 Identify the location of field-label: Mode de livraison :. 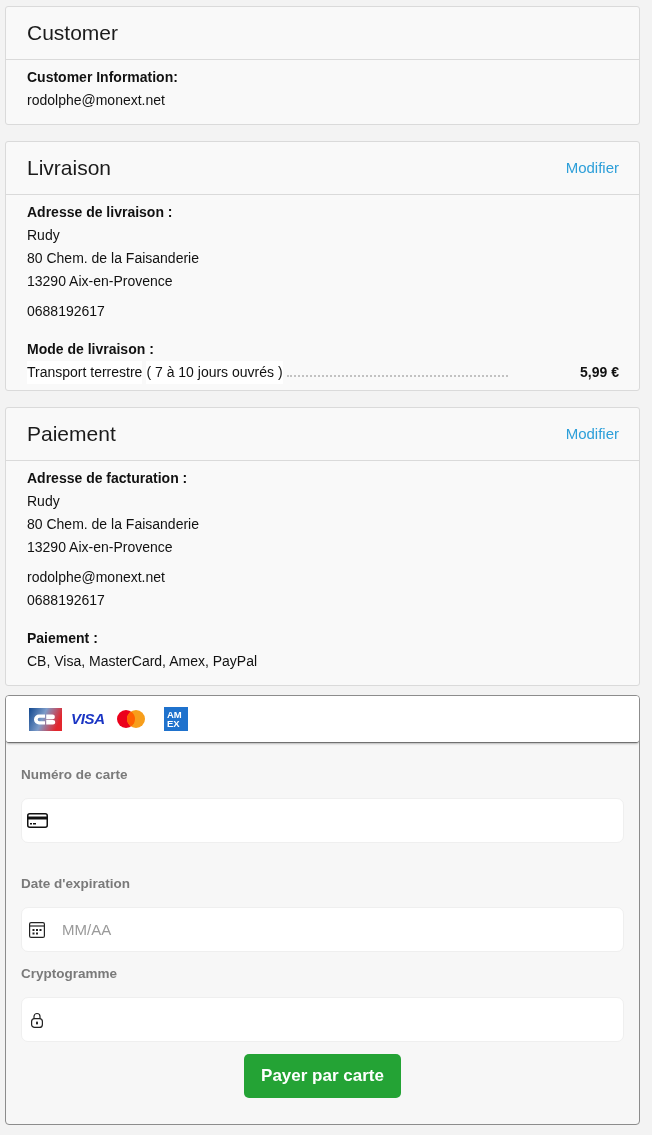
(90, 349).